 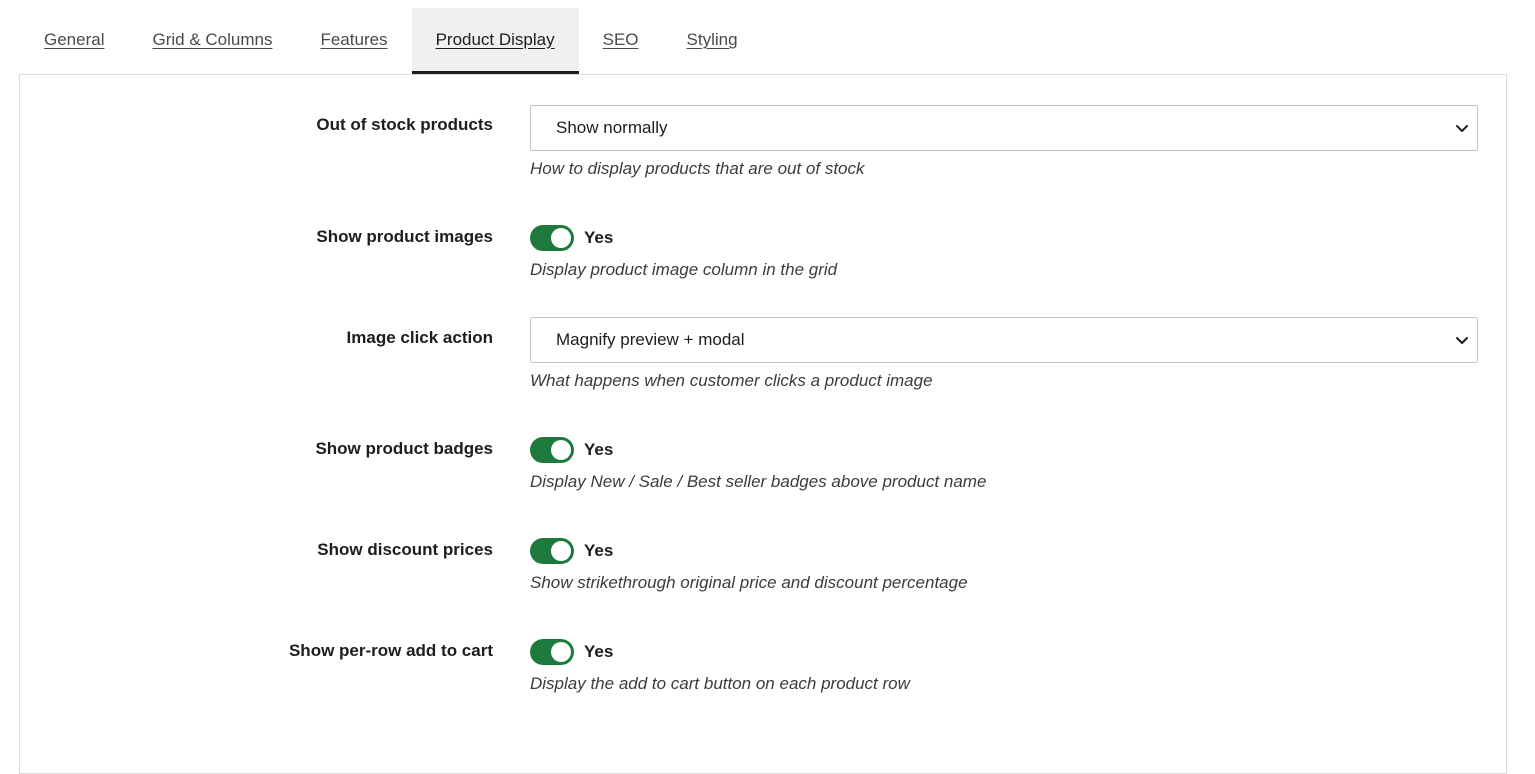 What do you see at coordinates (390, 650) in the screenshot?
I see `show-add-to-cart-label: Show per-row add to cart` at bounding box center [390, 650].